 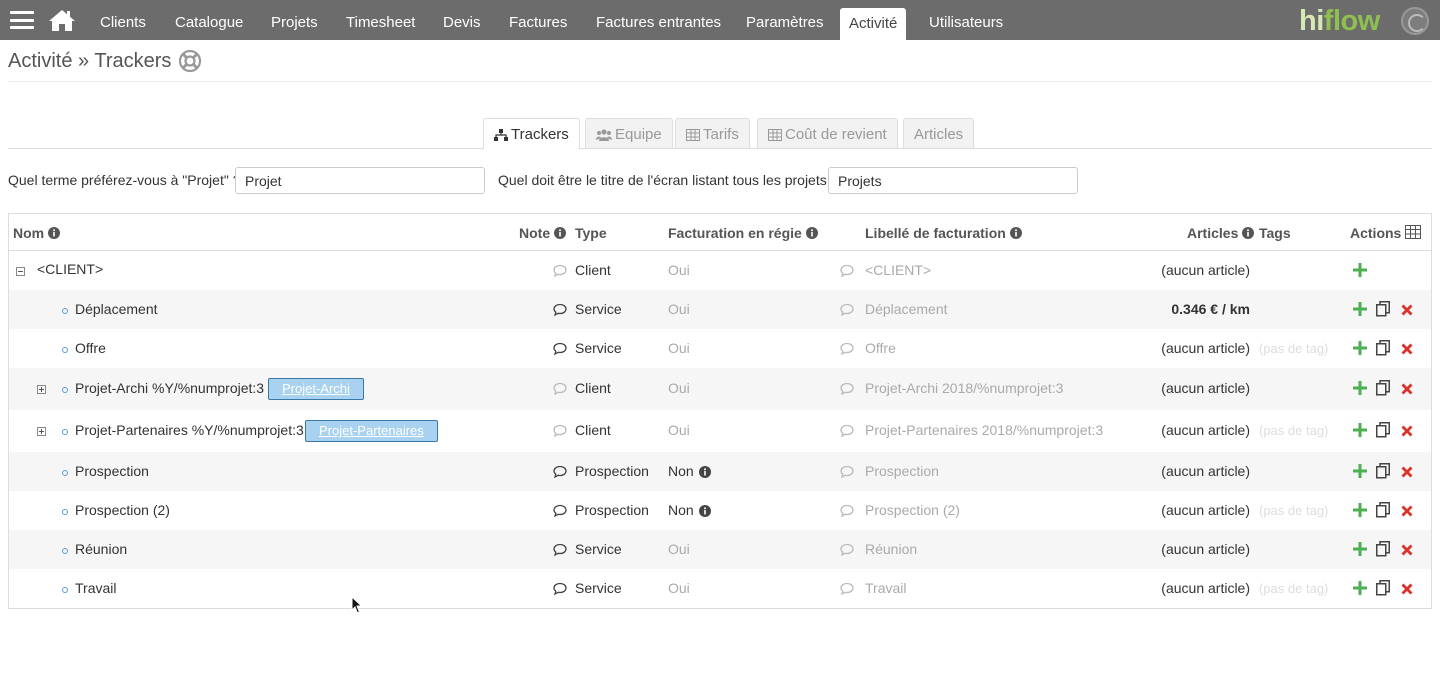 What do you see at coordinates (712, 133) in the screenshot?
I see `tab-tarifs: Tarifs` at bounding box center [712, 133].